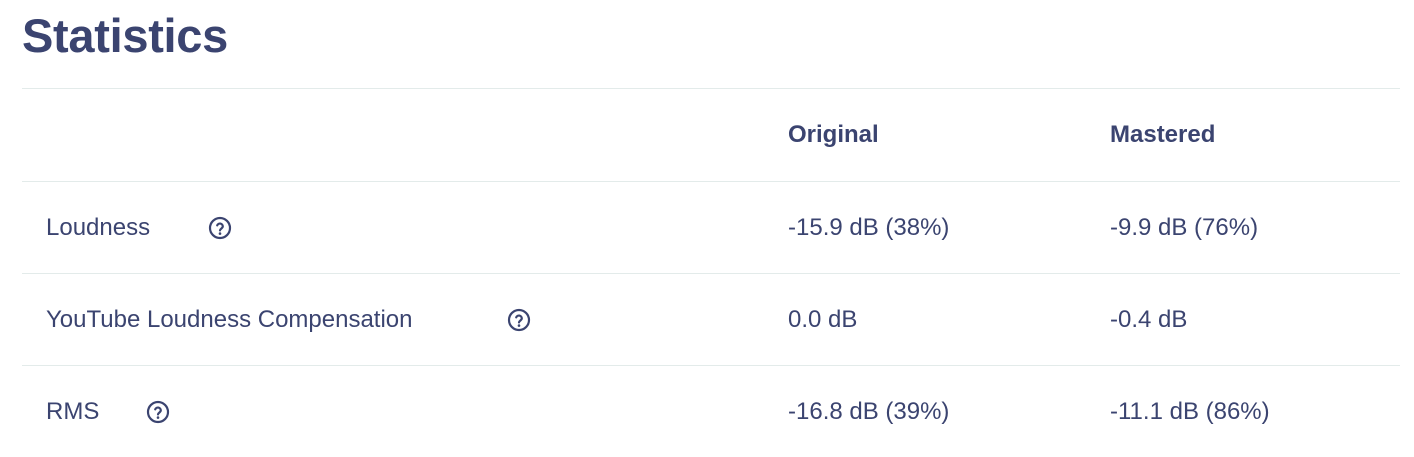  Describe the element at coordinates (869, 227) in the screenshot. I see `row-original-value: -15.9 dB (38%)` at that location.